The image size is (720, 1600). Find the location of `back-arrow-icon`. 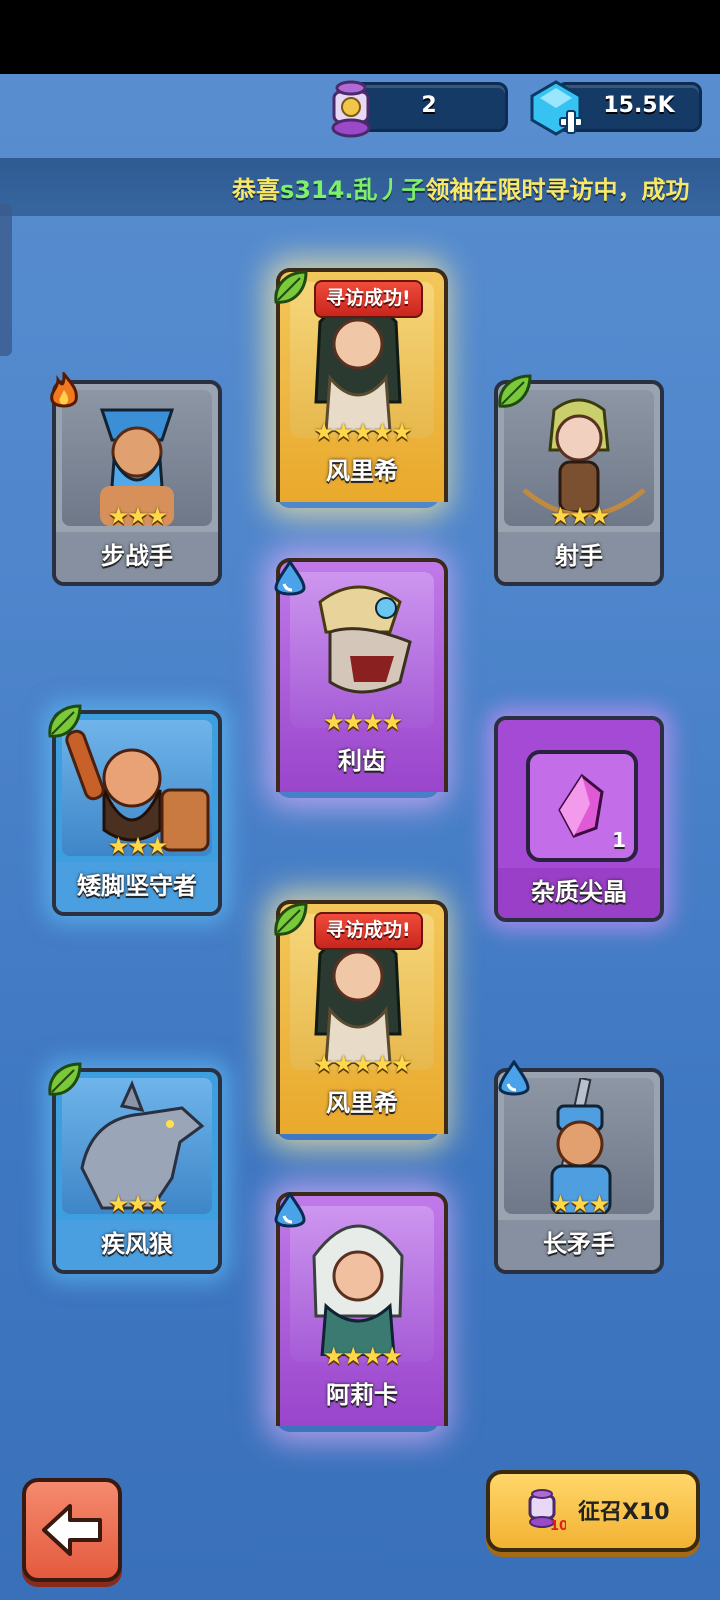

back-arrow-icon is located at coordinates (72, 1530).